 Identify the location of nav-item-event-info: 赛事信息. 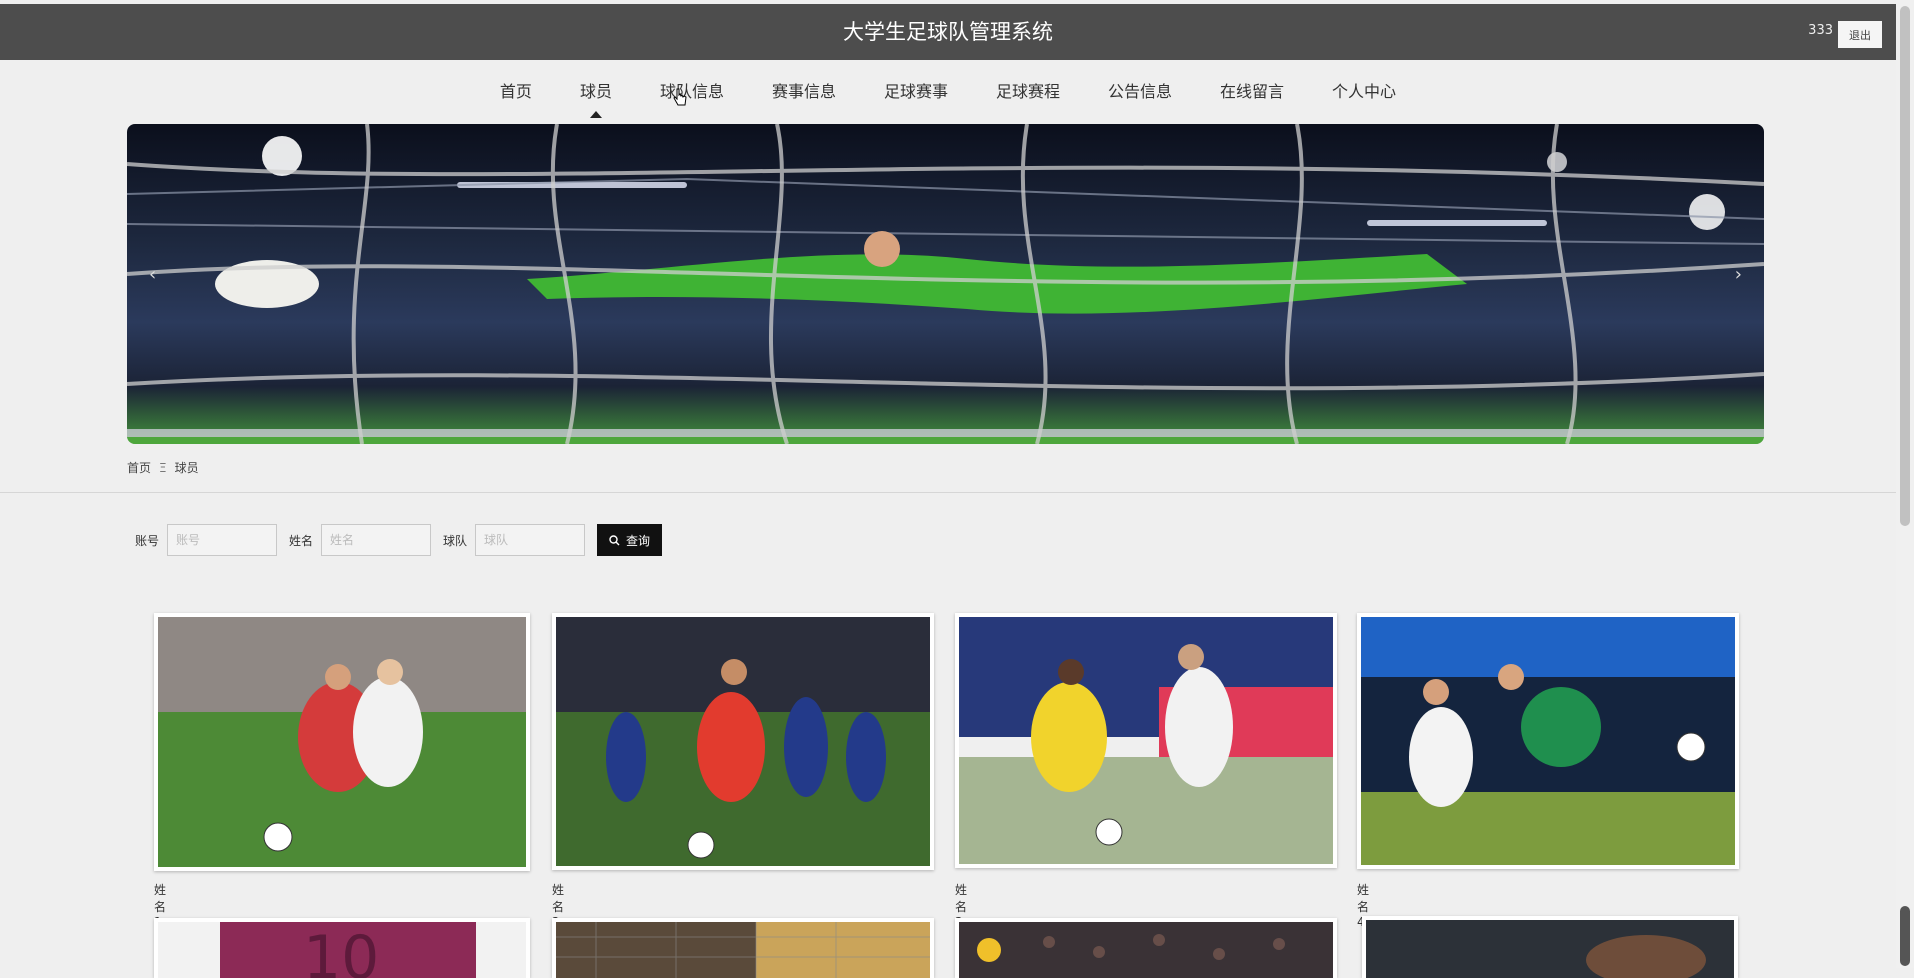
(804, 90).